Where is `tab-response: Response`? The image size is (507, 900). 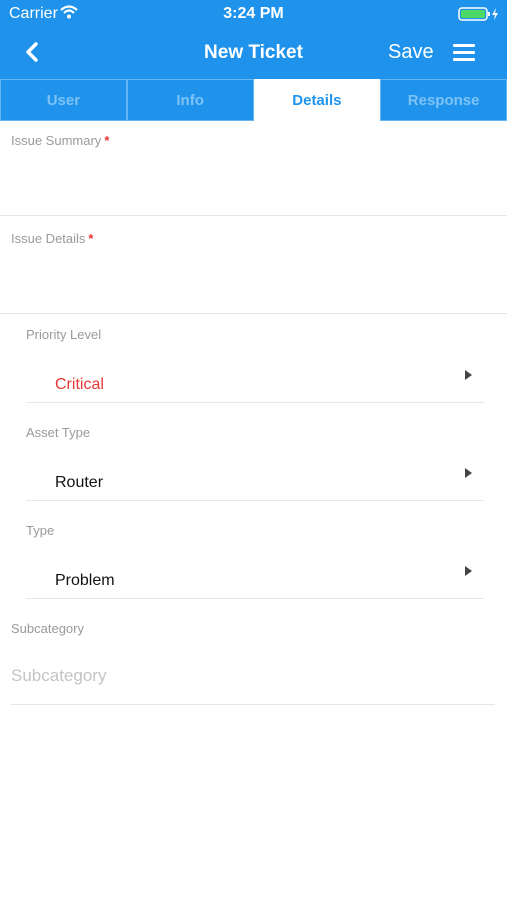 tab-response: Response is located at coordinates (443, 100).